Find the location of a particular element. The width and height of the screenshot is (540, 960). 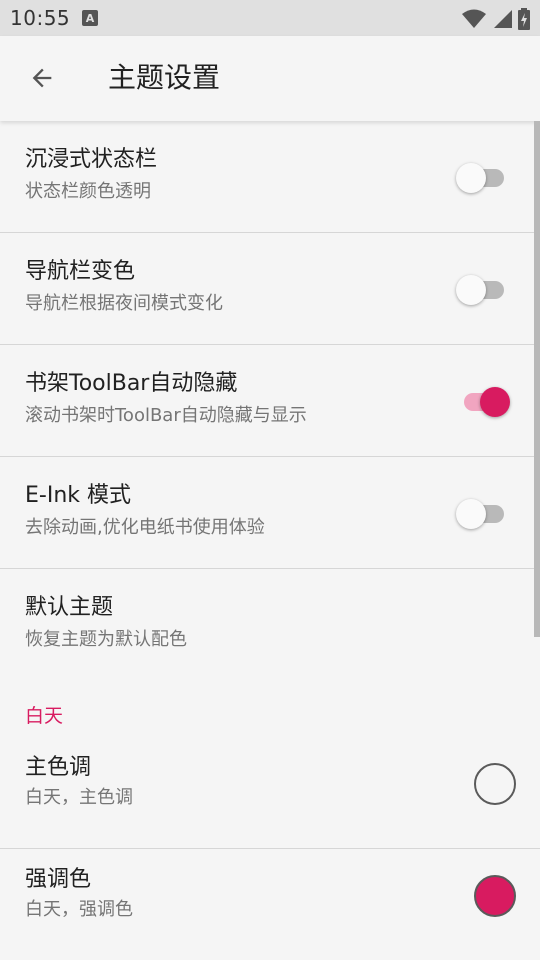

accent-color-swatch is located at coordinates (495, 896).